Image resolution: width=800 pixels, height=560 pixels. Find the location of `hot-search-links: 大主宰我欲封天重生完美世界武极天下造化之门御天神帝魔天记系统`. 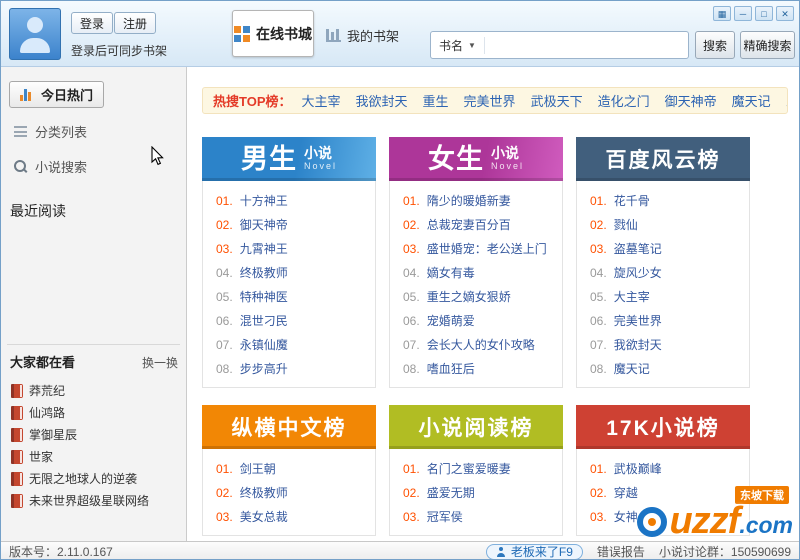

hot-search-links: 大主宰我欲封天重生完美世界武极天下造化之门御天神帝魔天记系统 is located at coordinates (545, 100).